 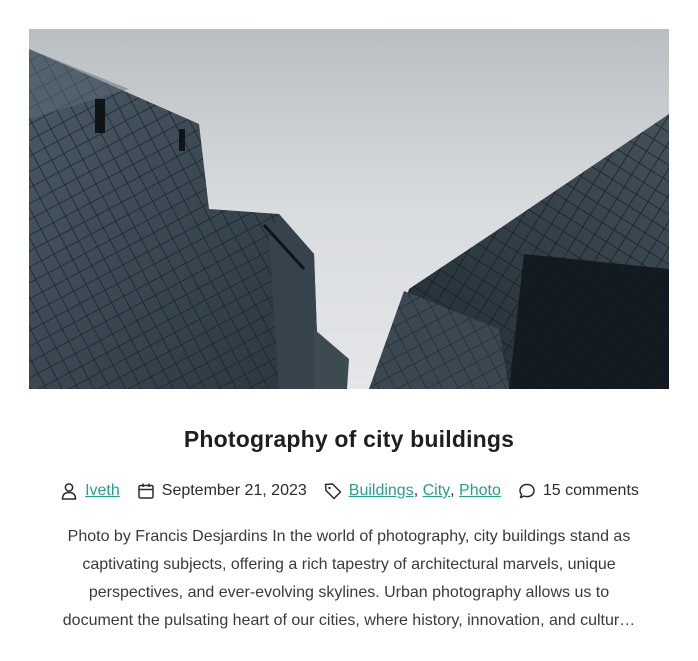 I want to click on tag-link-city: City, so click(x=437, y=491).